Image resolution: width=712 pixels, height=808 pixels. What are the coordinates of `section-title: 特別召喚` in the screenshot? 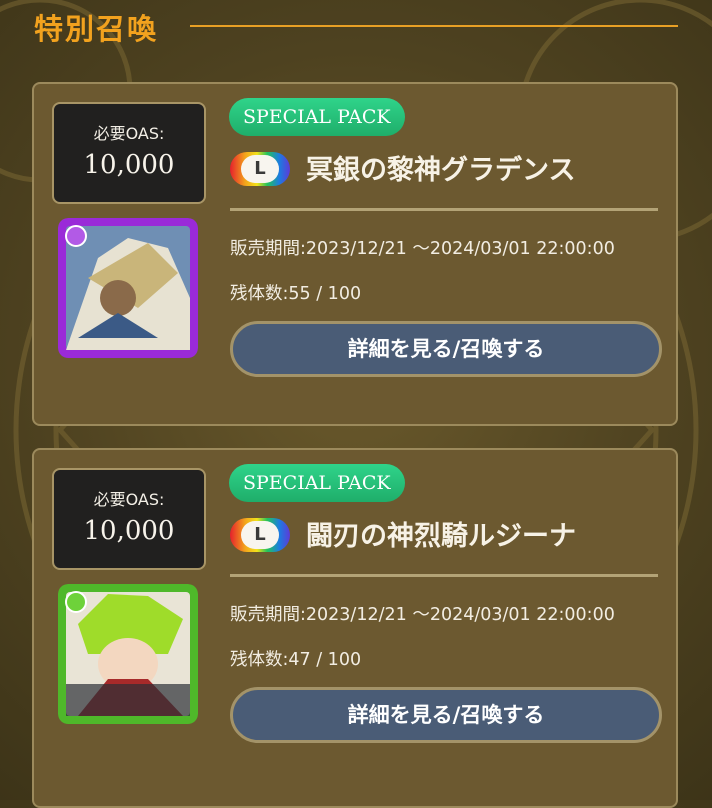 It's located at (96, 29).